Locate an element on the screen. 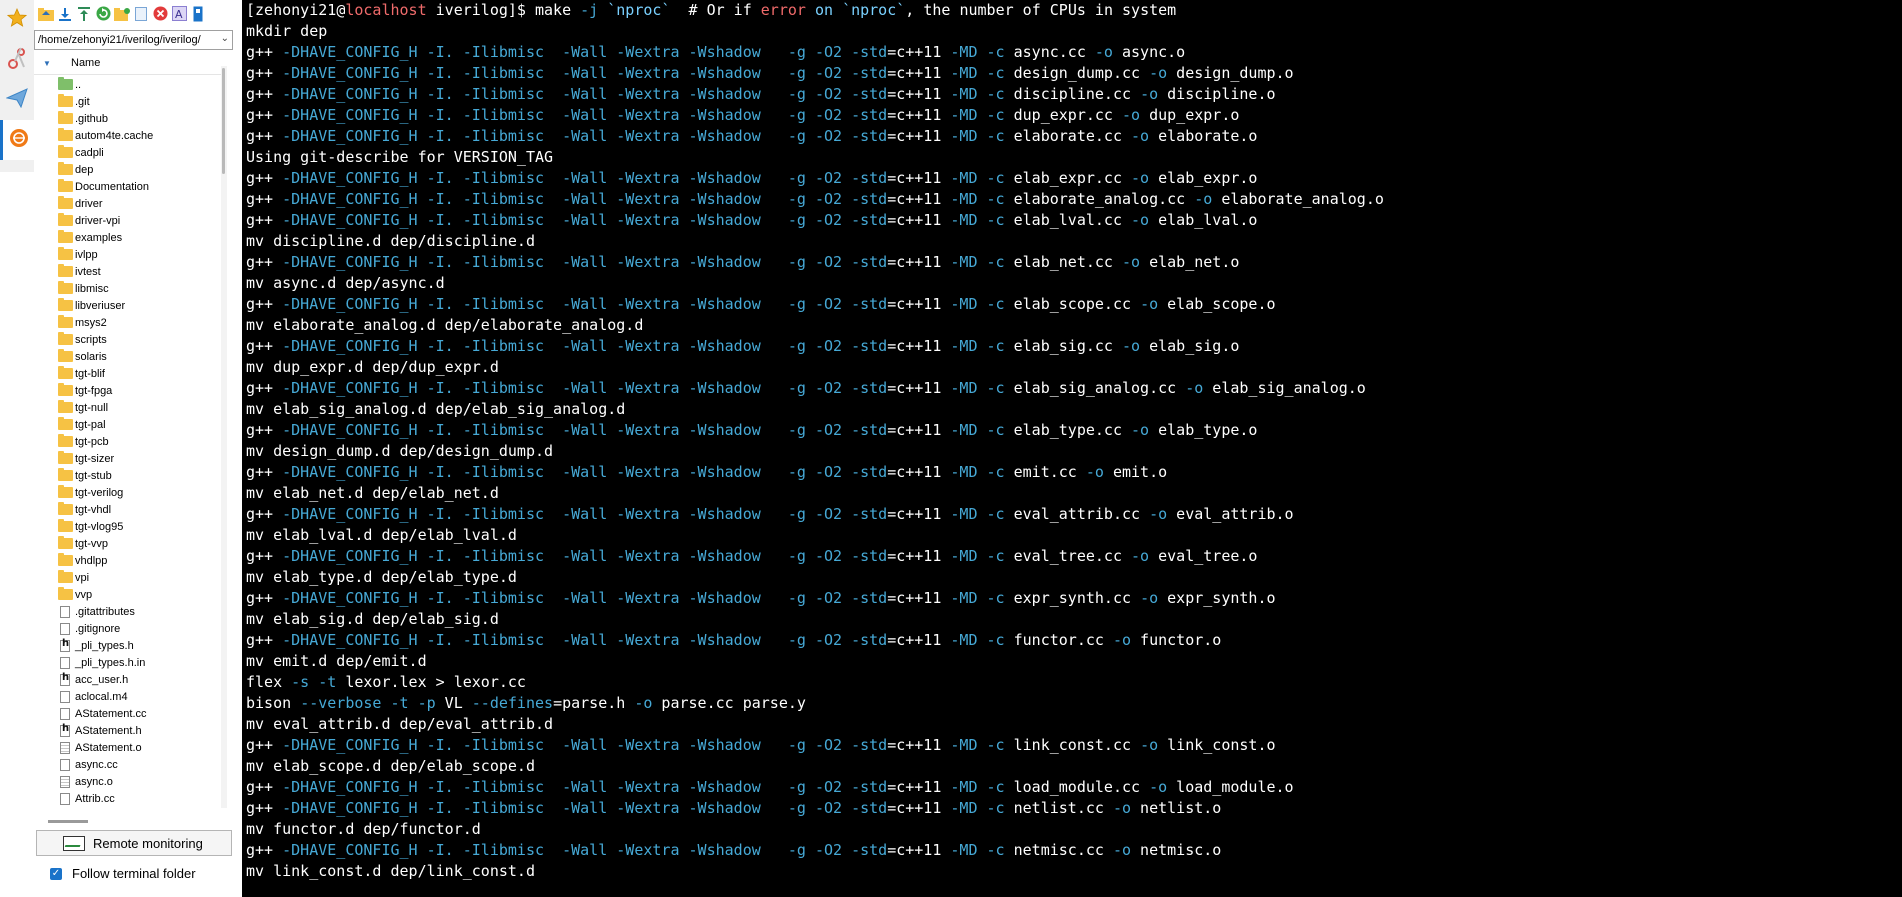 The width and height of the screenshot is (1902, 897). file-list-item: .gitattributes is located at coordinates (127, 611).